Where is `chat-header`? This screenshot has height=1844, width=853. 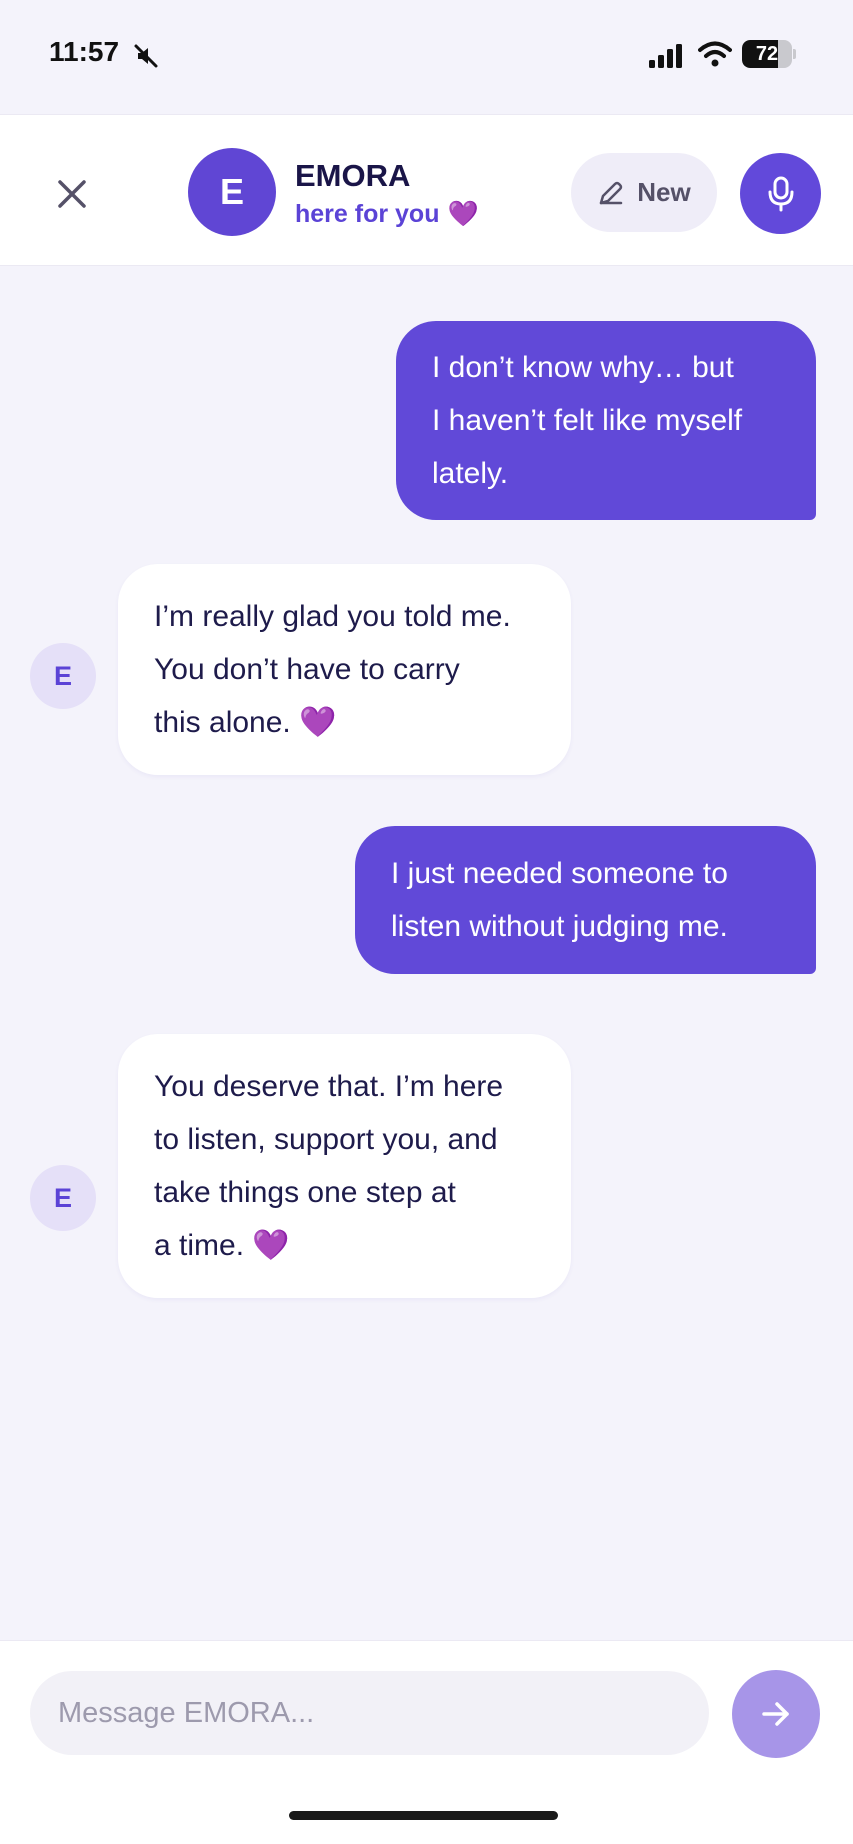
chat-header is located at coordinates (426, 190).